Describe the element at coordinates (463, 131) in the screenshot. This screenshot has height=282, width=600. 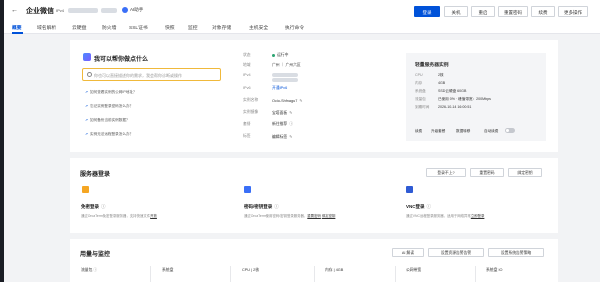
I see `data-transfer-link: 数据转移` at that location.